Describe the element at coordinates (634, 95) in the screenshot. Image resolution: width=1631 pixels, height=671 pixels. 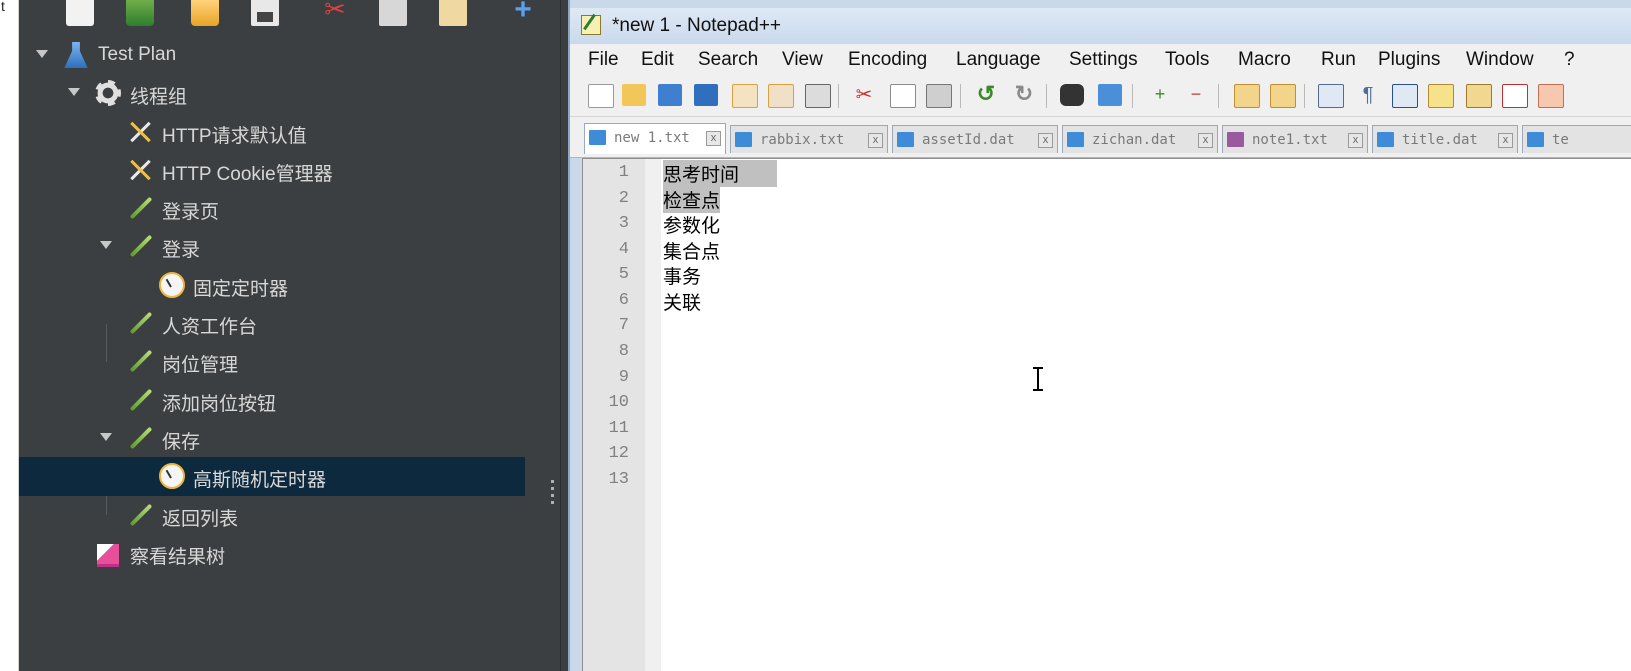
I see `open-file-icon` at that location.